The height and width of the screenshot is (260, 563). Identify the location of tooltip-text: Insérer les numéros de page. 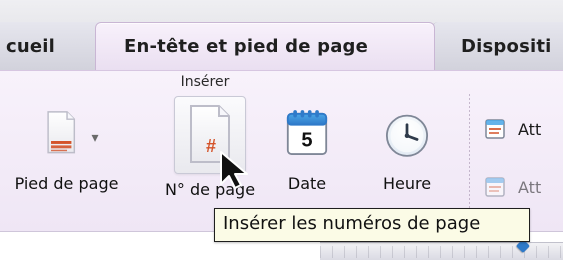
(352, 223).